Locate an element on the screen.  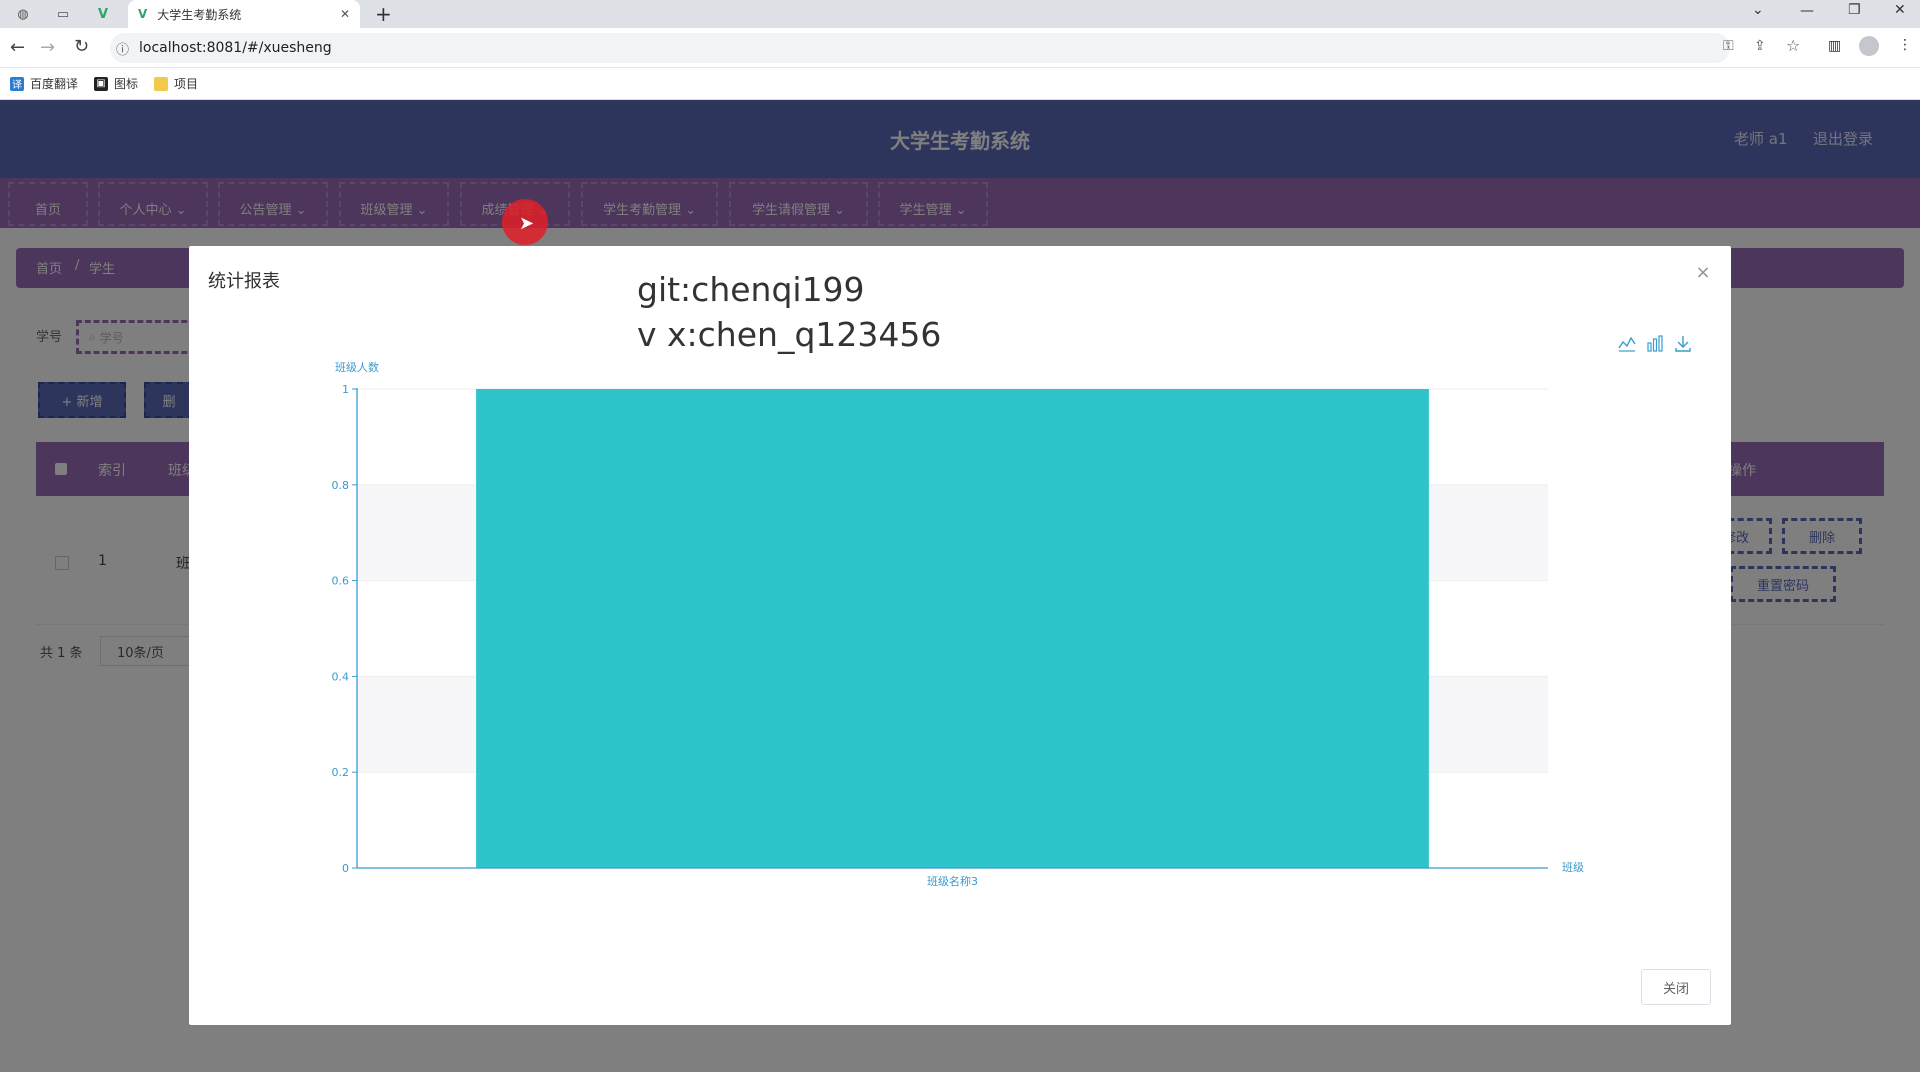
y-tick-label: 0 is located at coordinates (345, 868).